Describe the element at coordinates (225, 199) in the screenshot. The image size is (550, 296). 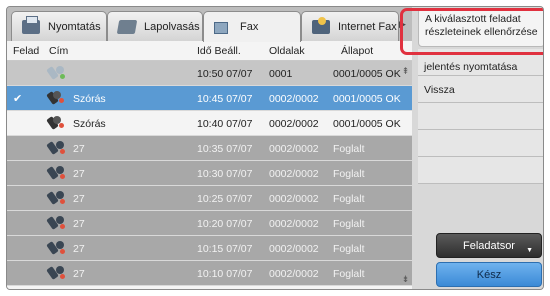
I see `cell-ido: 10:25 07/07` at that location.